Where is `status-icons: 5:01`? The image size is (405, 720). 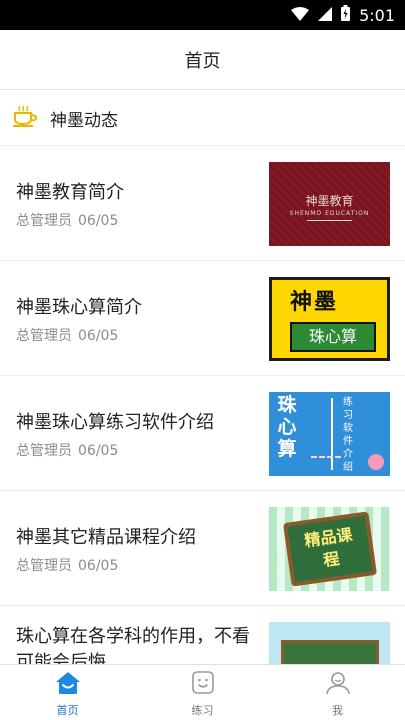 status-icons: 5:01 is located at coordinates (343, 15).